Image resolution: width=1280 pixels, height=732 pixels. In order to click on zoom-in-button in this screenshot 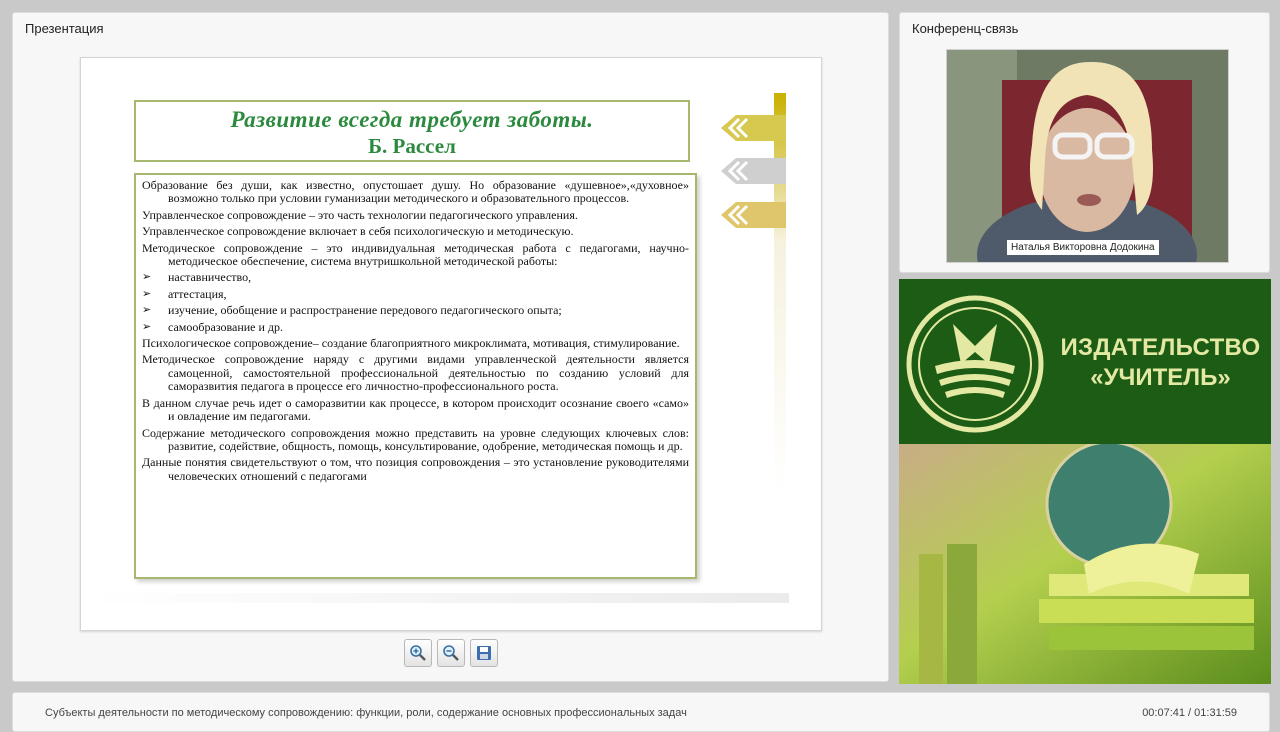, I will do `click(418, 653)`.